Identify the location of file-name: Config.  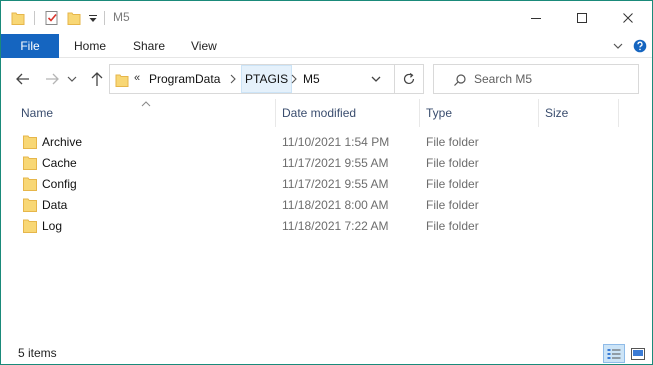
(59, 183).